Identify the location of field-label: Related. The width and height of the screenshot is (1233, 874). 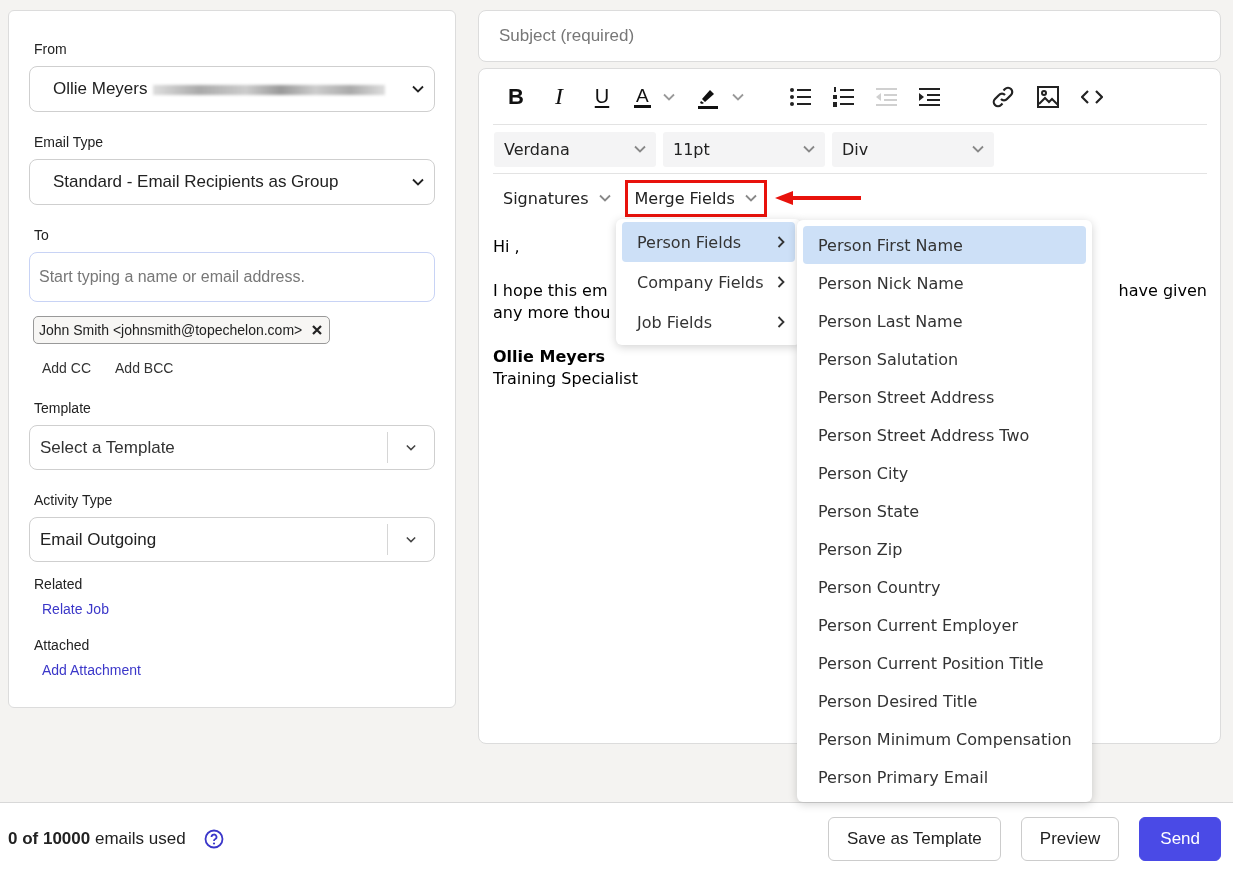
(59, 584).